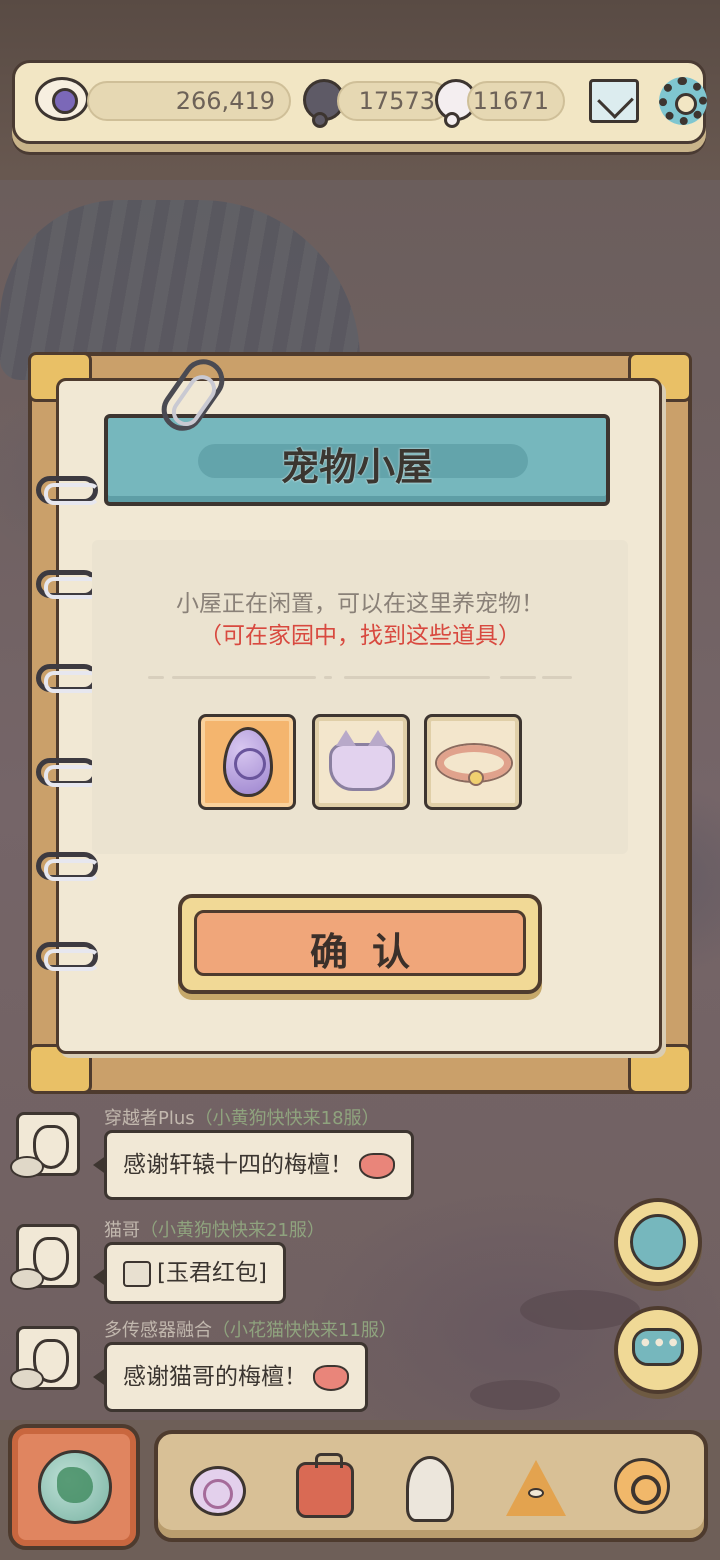 Image resolution: width=720 pixels, height=1560 pixels. Describe the element at coordinates (238, 1165) in the screenshot. I see `chat-text: 感谢轩辕十四的梅檀！` at that location.